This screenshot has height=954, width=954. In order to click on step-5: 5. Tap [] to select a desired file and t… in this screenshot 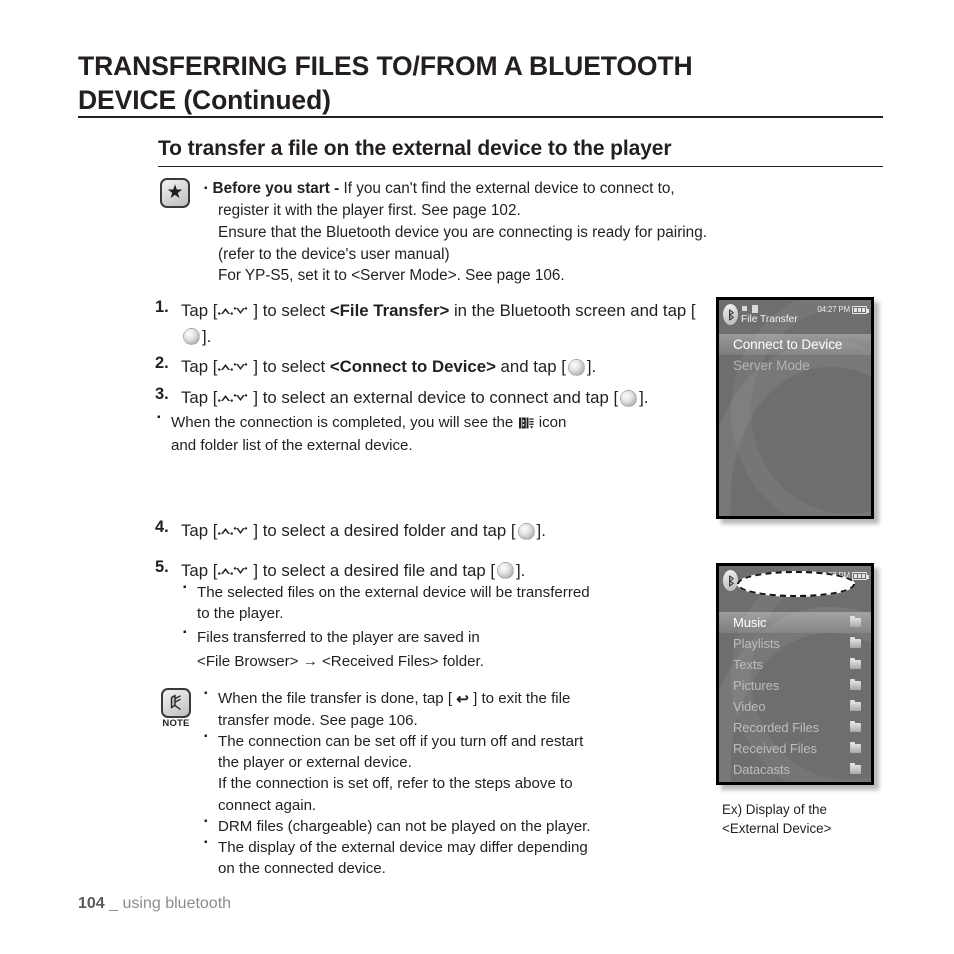, I will do `click(445, 571)`.